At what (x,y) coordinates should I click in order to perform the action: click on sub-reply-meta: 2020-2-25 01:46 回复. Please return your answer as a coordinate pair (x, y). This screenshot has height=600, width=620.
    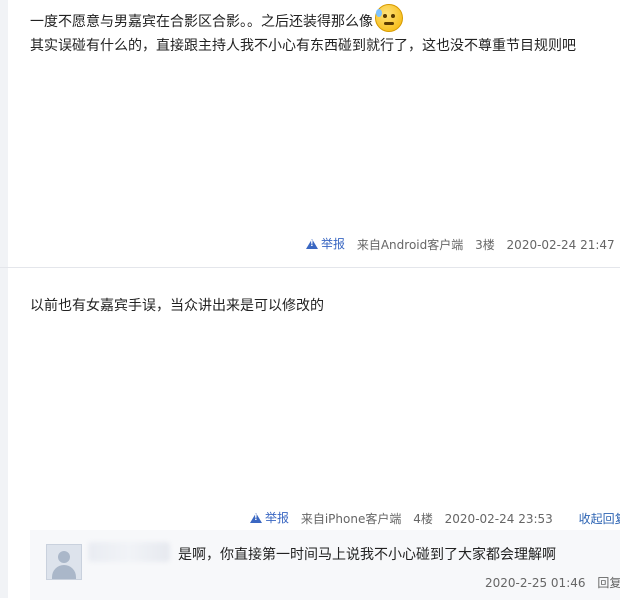
    Looking at the image, I should click on (552, 582).